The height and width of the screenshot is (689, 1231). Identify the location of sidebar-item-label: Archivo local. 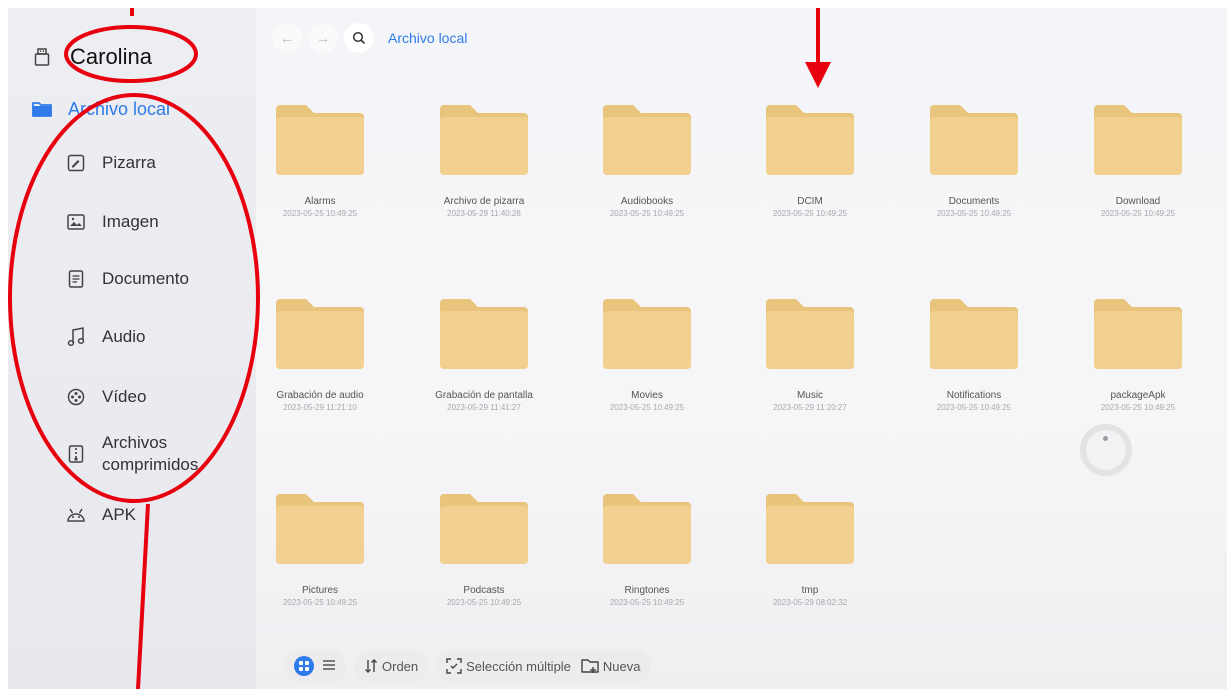
(119, 108).